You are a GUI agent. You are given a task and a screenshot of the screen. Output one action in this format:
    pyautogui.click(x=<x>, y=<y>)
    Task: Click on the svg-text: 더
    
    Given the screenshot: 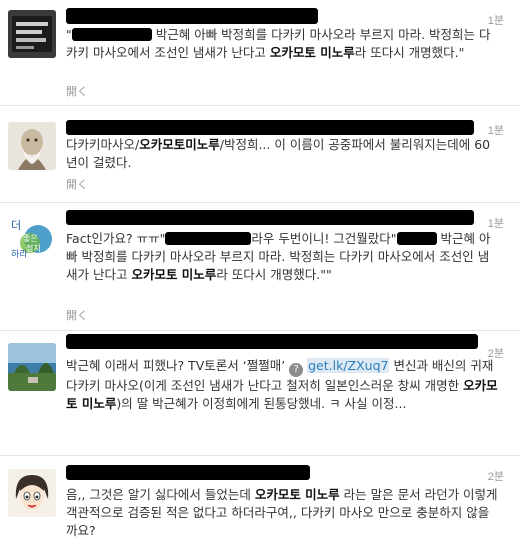 What is the action you would take?
    pyautogui.click(x=16, y=225)
    